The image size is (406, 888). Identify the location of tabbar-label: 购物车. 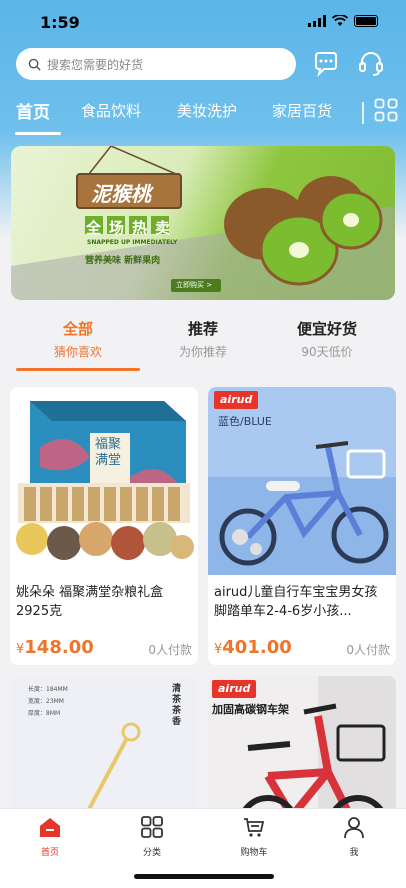
(254, 853).